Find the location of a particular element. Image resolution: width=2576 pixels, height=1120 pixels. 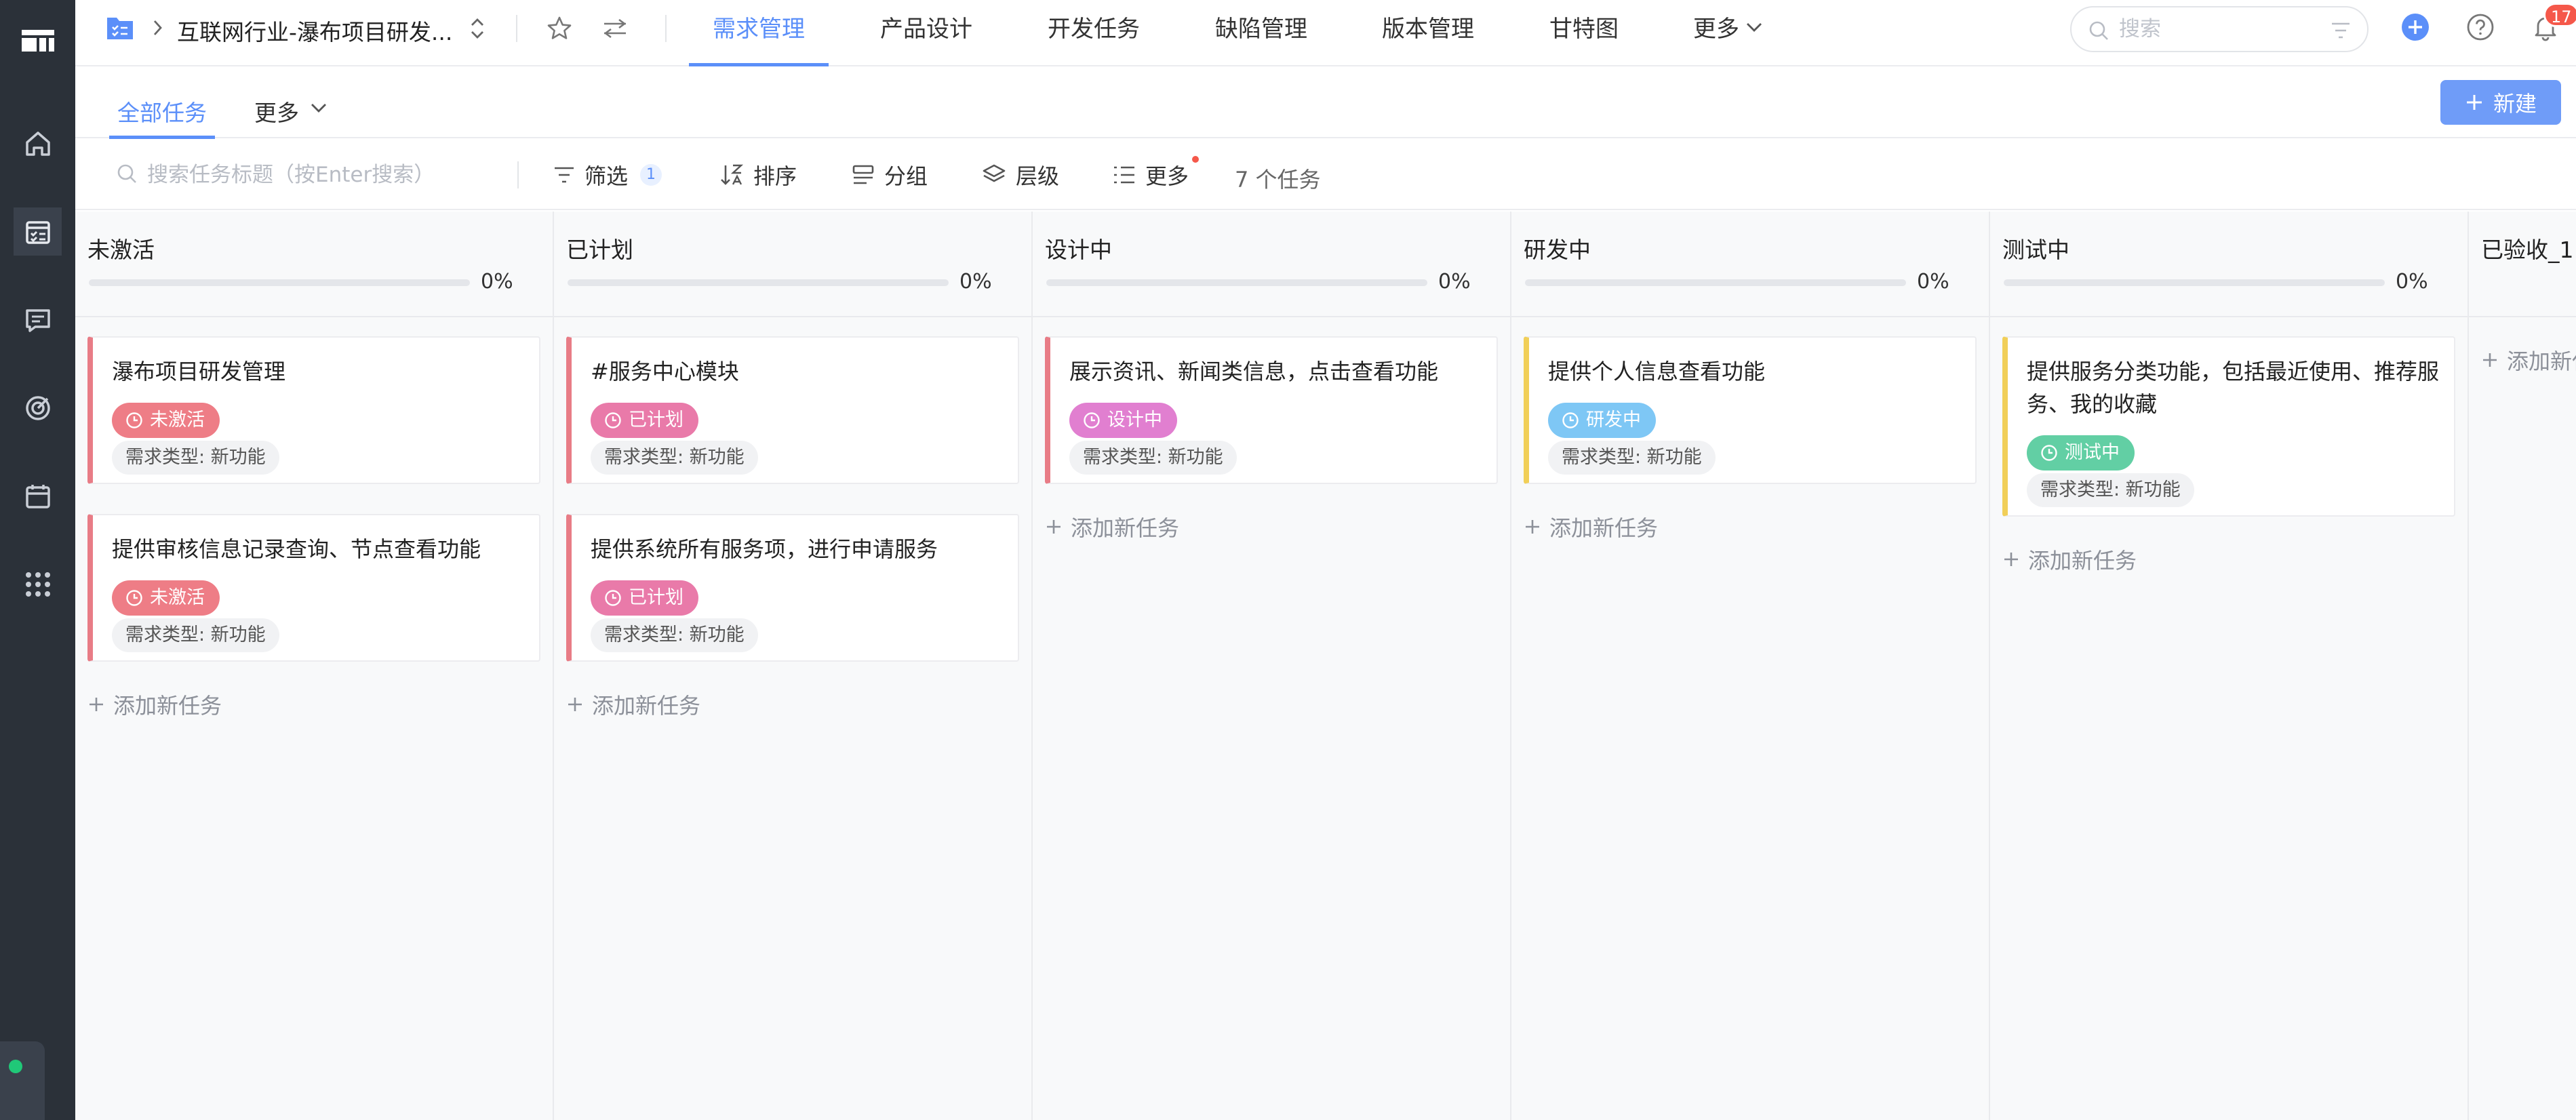

nav-tab-defects: 缺陷管理 is located at coordinates (1261, 33).